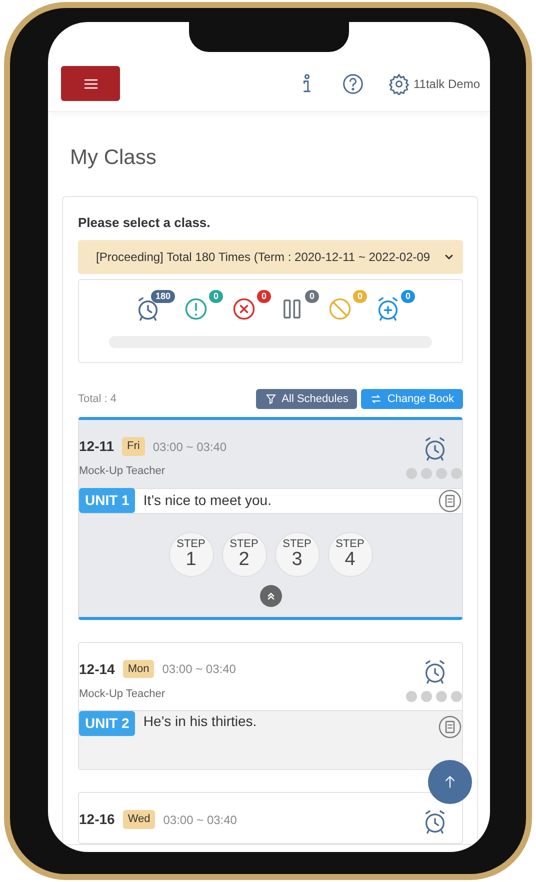  Describe the element at coordinates (270, 257) in the screenshot. I see `class-select: [Proceeding] Total 180 Times (Term : 2020-12-11 ~ 2022-02-09` at that location.